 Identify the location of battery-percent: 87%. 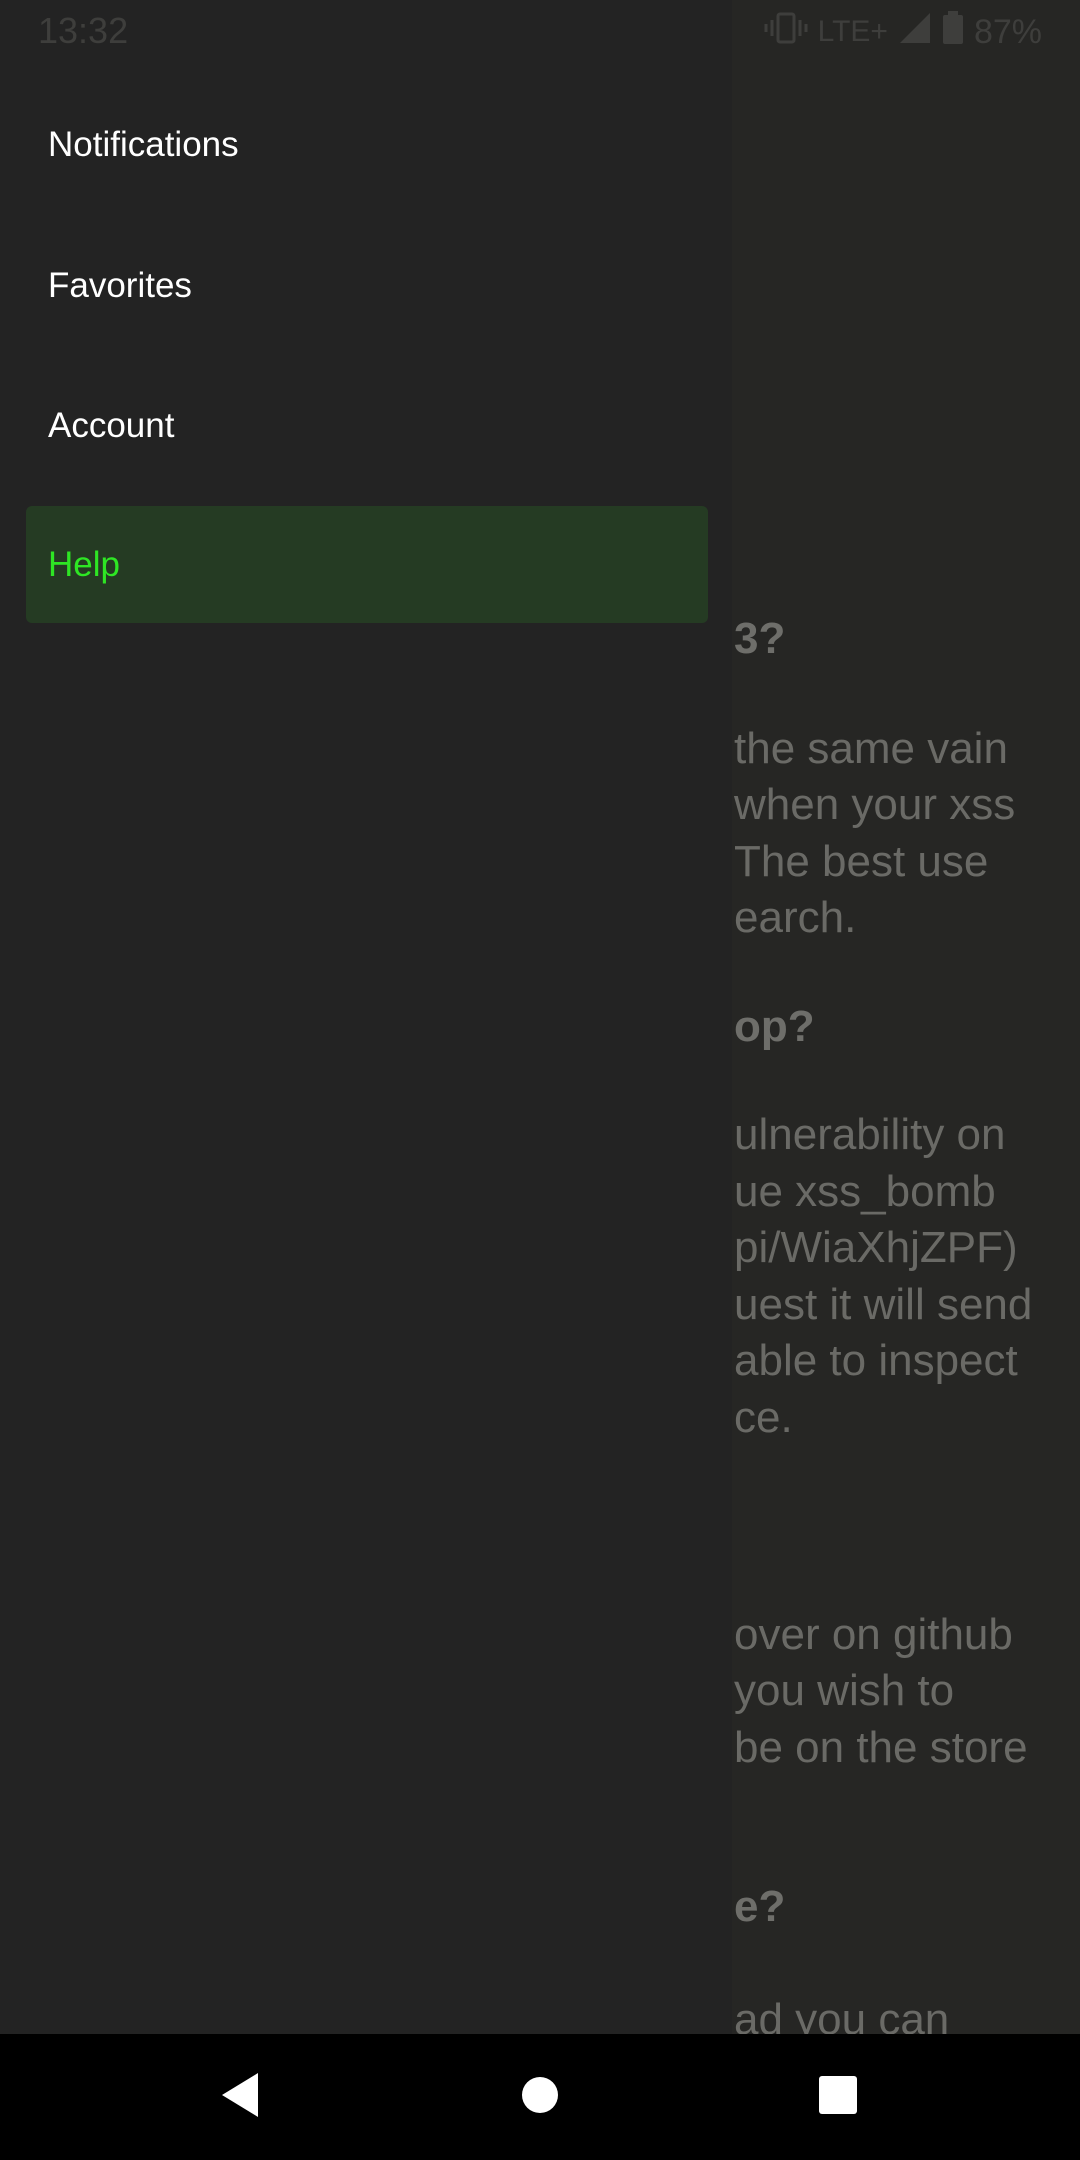
(1007, 31).